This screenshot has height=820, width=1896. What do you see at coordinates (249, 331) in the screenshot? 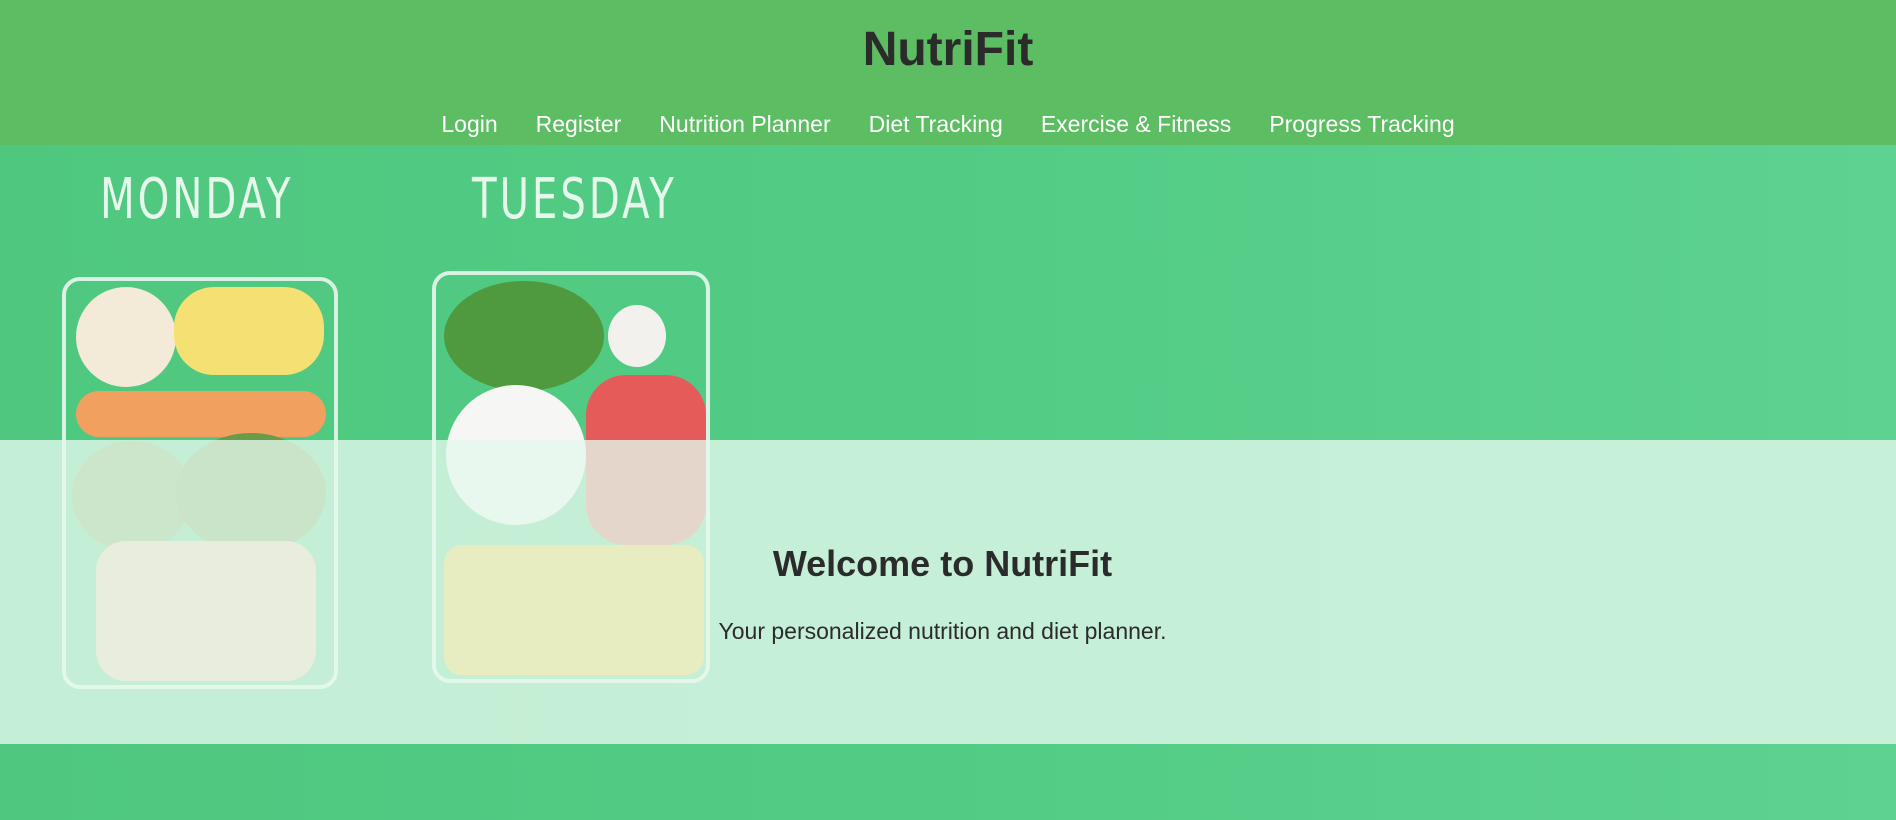
I see `corn` at bounding box center [249, 331].